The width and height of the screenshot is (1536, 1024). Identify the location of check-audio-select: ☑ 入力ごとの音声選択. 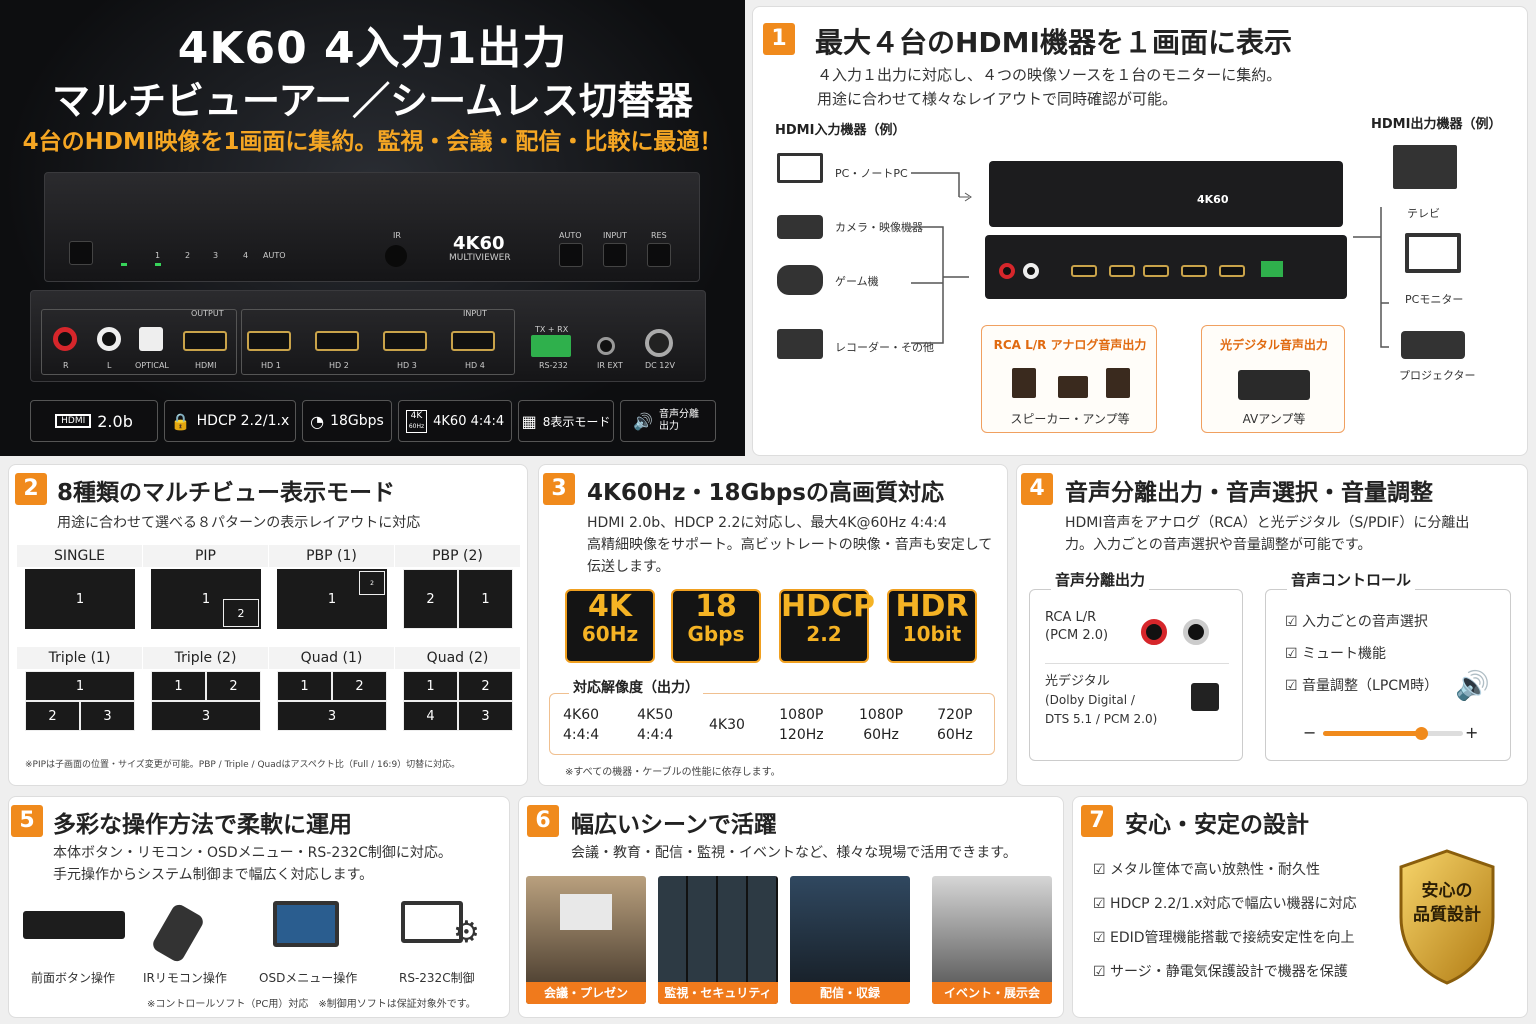
(1356, 621).